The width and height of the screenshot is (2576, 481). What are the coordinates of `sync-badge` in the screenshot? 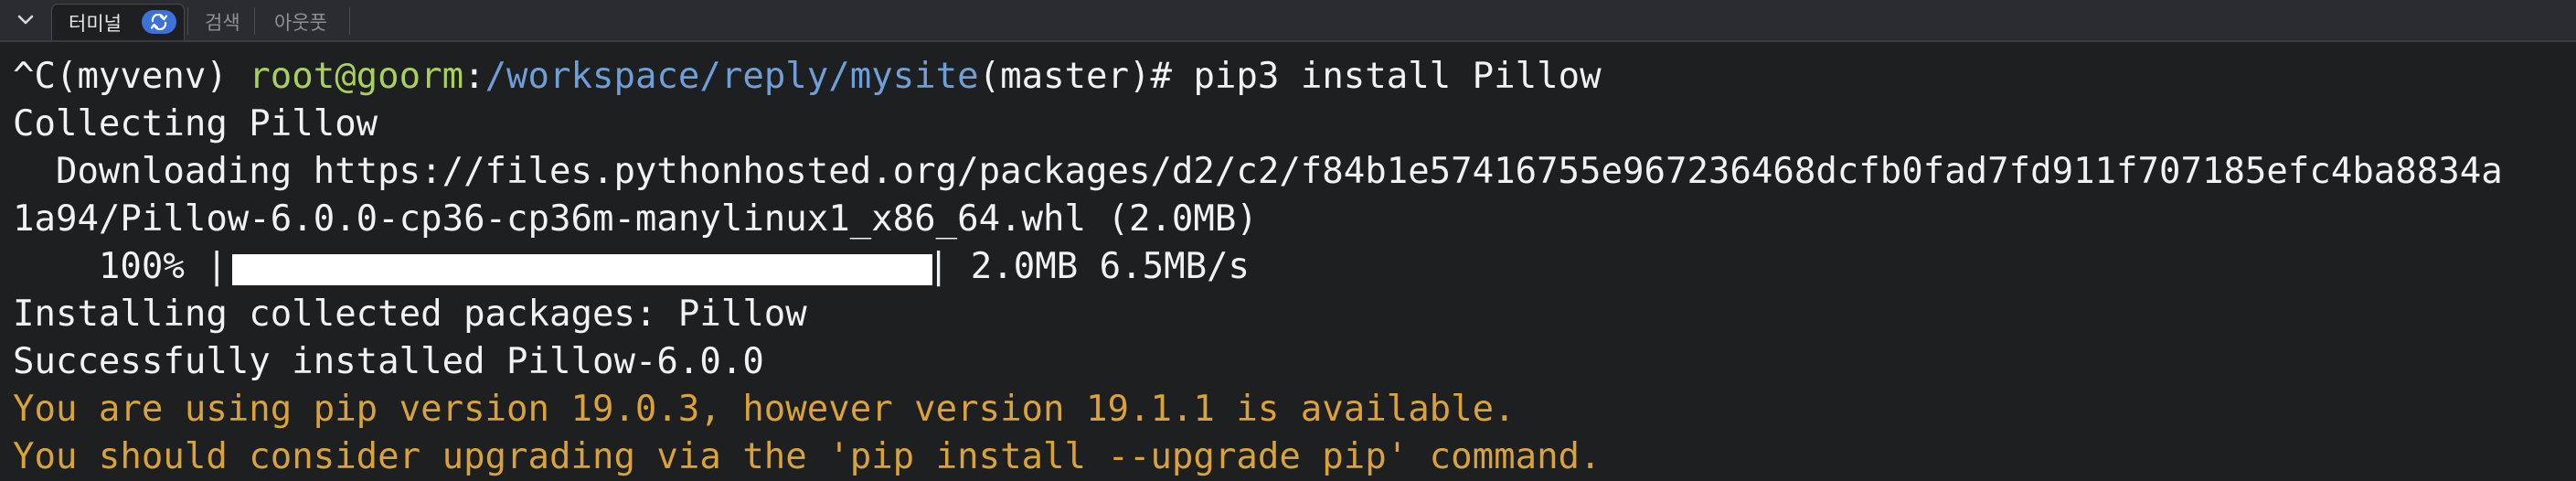 It's located at (159, 22).